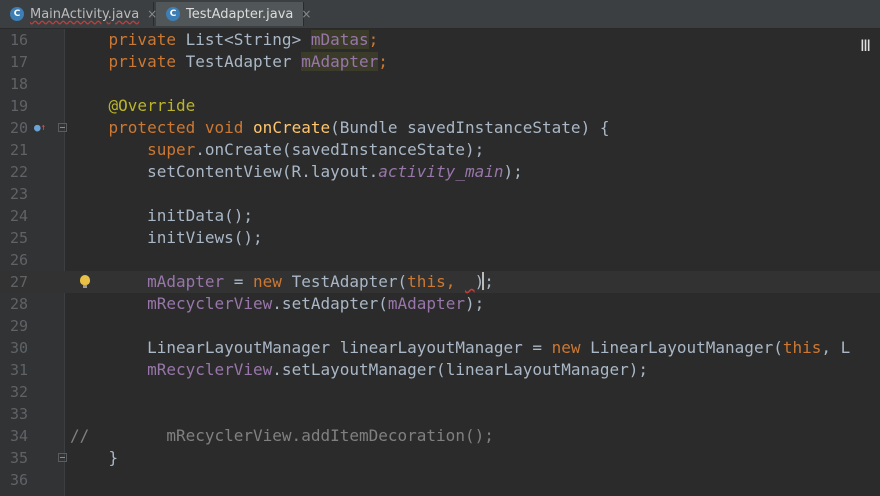  What do you see at coordinates (282, 282) in the screenshot?
I see `code-text: mAdapter = new TestAdapter(this, );` at bounding box center [282, 282].